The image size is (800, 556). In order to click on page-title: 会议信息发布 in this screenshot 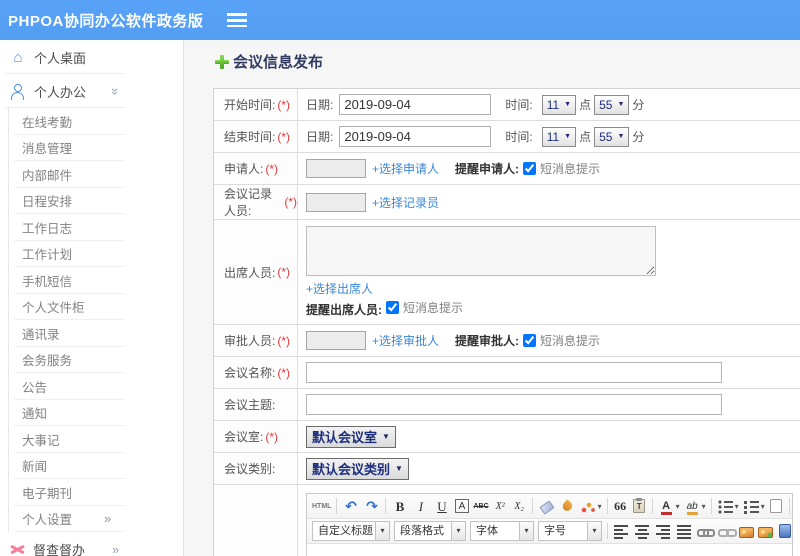, I will do `click(507, 61)`.